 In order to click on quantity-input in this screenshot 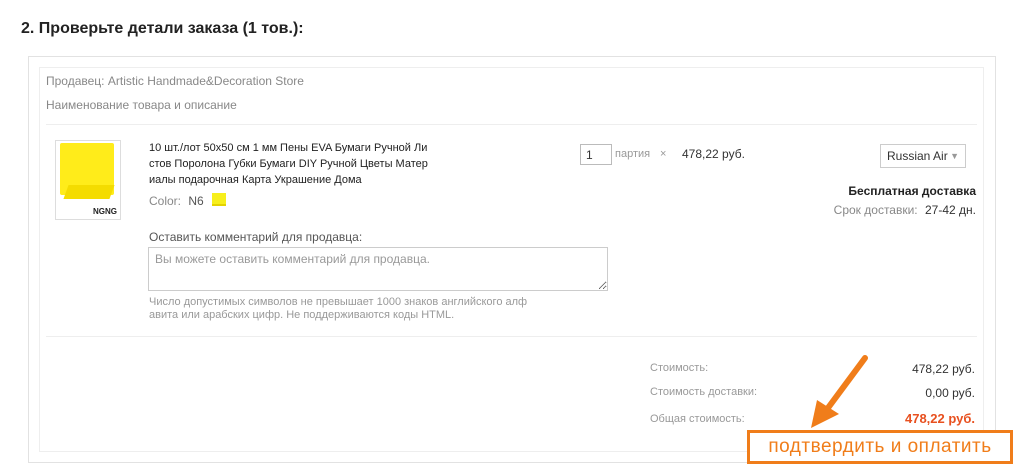, I will do `click(596, 154)`.